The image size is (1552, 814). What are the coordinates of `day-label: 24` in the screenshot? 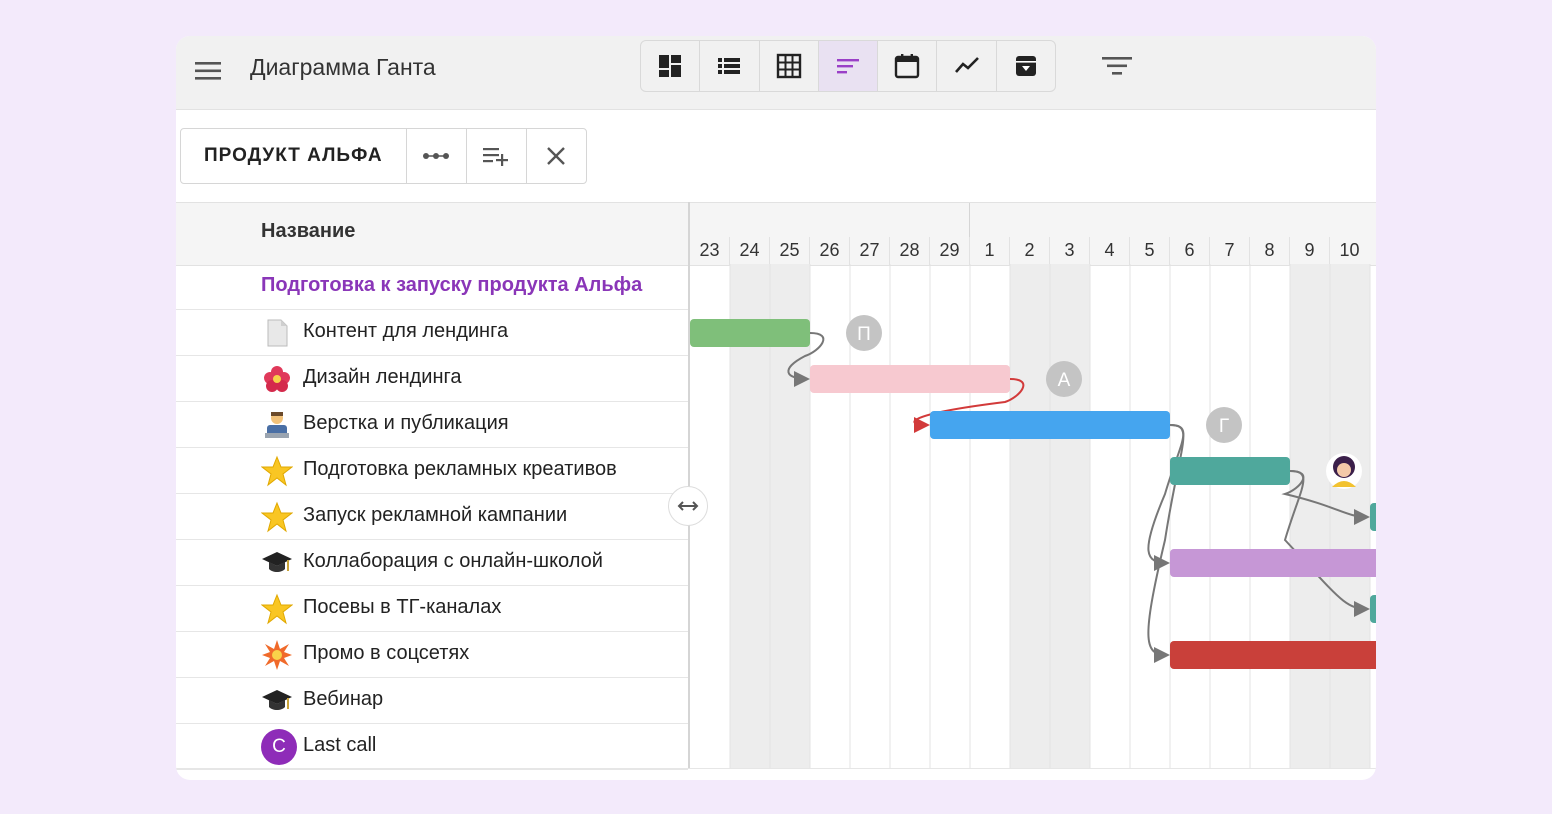 It's located at (749, 251).